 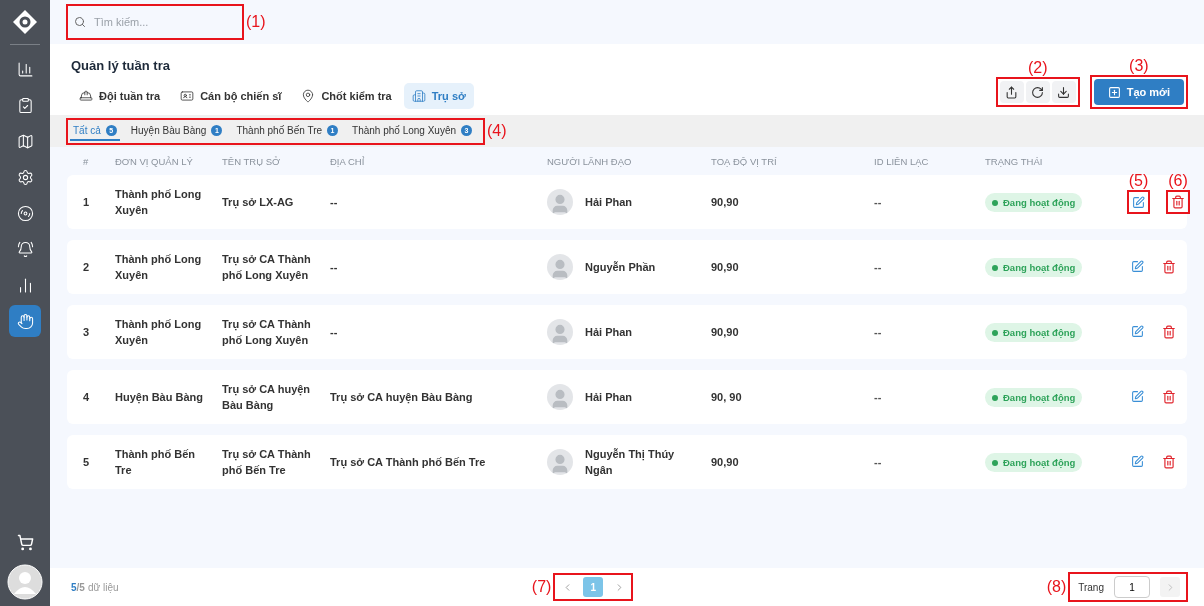 I want to click on building-icon, so click(x=418, y=96).